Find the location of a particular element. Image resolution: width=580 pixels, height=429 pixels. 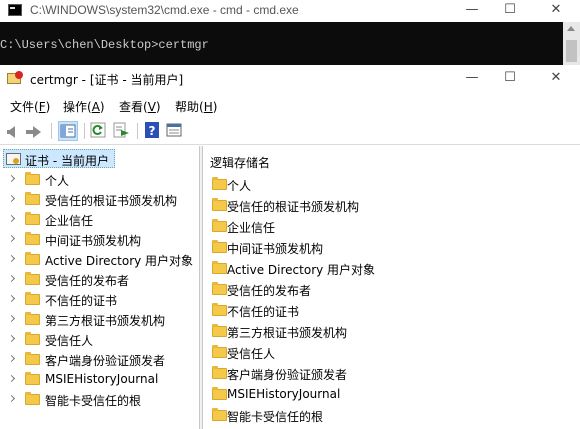

tree-item: 中间证书颁发机构 is located at coordinates (100, 239).